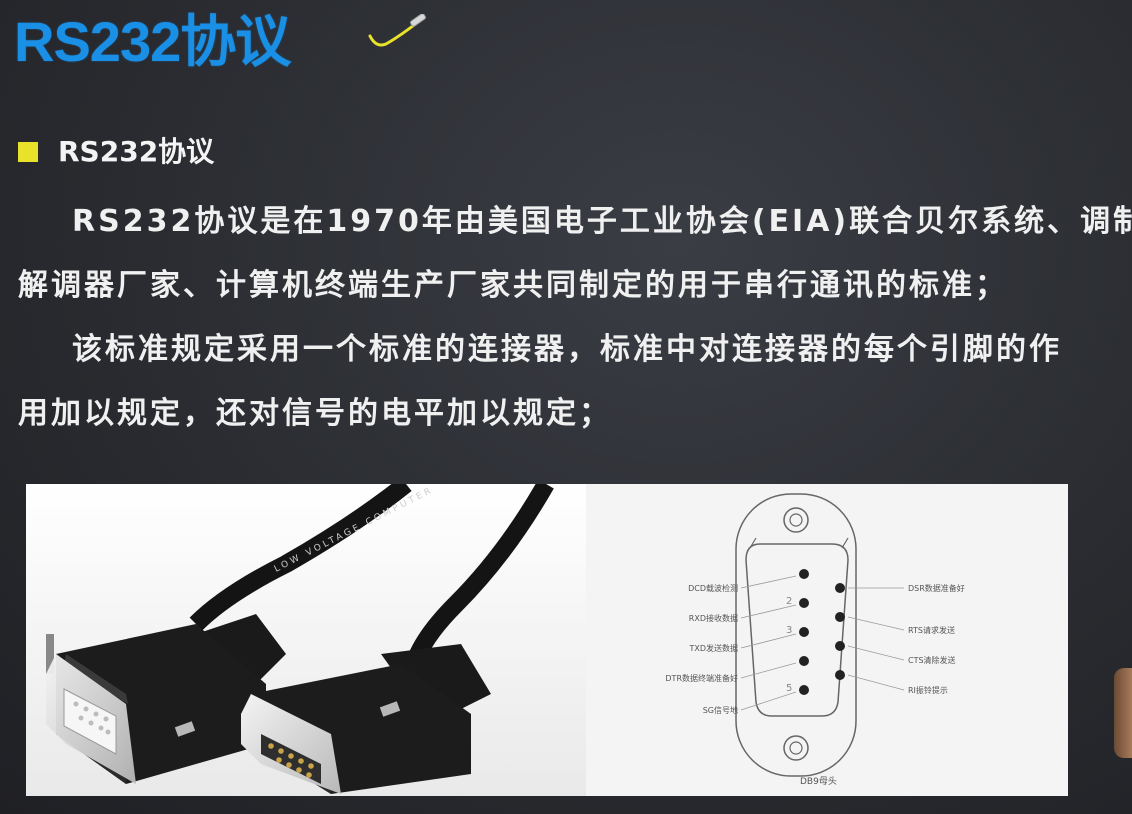 Image resolution: width=1132 pixels, height=814 pixels. I want to click on pin-label-dsr: DSR数据准备好, so click(936, 588).